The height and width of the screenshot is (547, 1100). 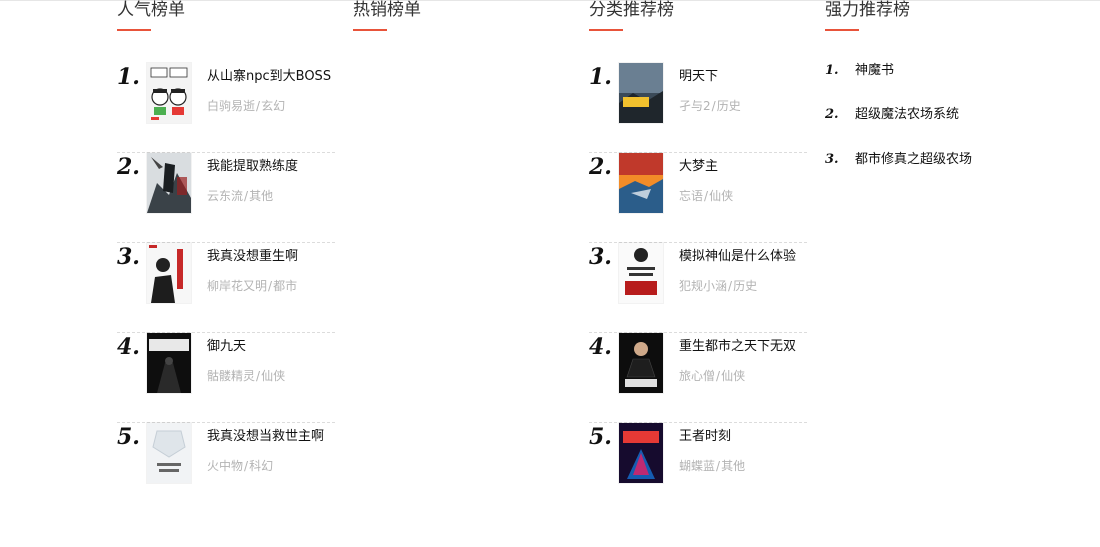 I want to click on book-title: 重生都市之天下无双, so click(x=737, y=347).